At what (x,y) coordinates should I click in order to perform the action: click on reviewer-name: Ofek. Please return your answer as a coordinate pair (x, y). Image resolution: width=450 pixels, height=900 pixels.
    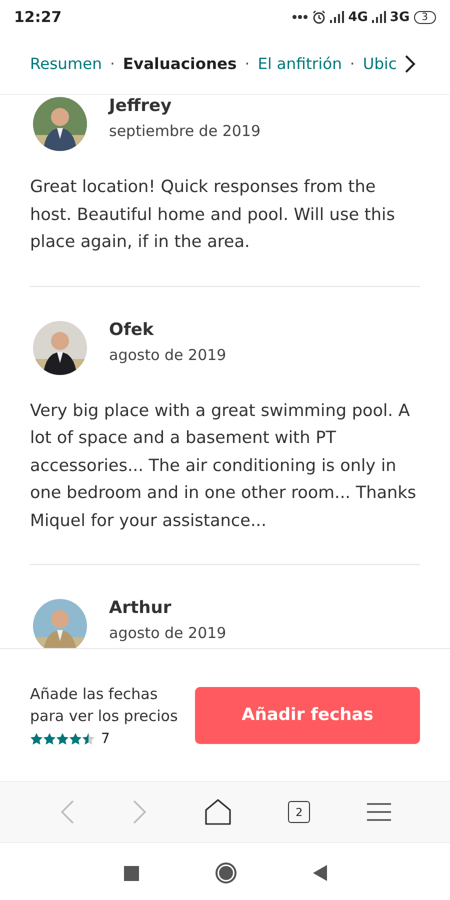
    Looking at the image, I should click on (132, 330).